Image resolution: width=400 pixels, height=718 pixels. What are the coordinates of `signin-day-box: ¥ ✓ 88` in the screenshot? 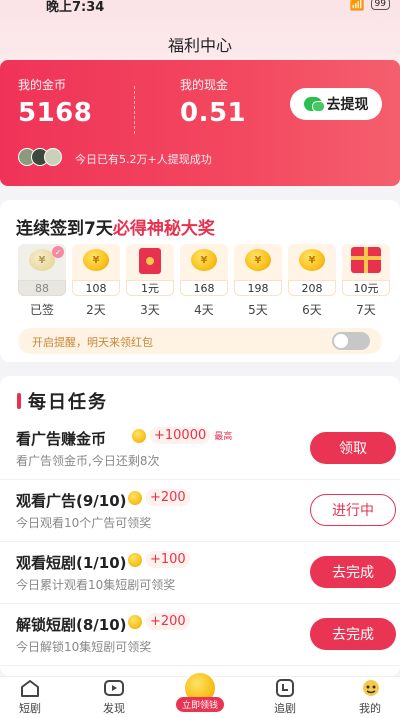 It's located at (42, 270).